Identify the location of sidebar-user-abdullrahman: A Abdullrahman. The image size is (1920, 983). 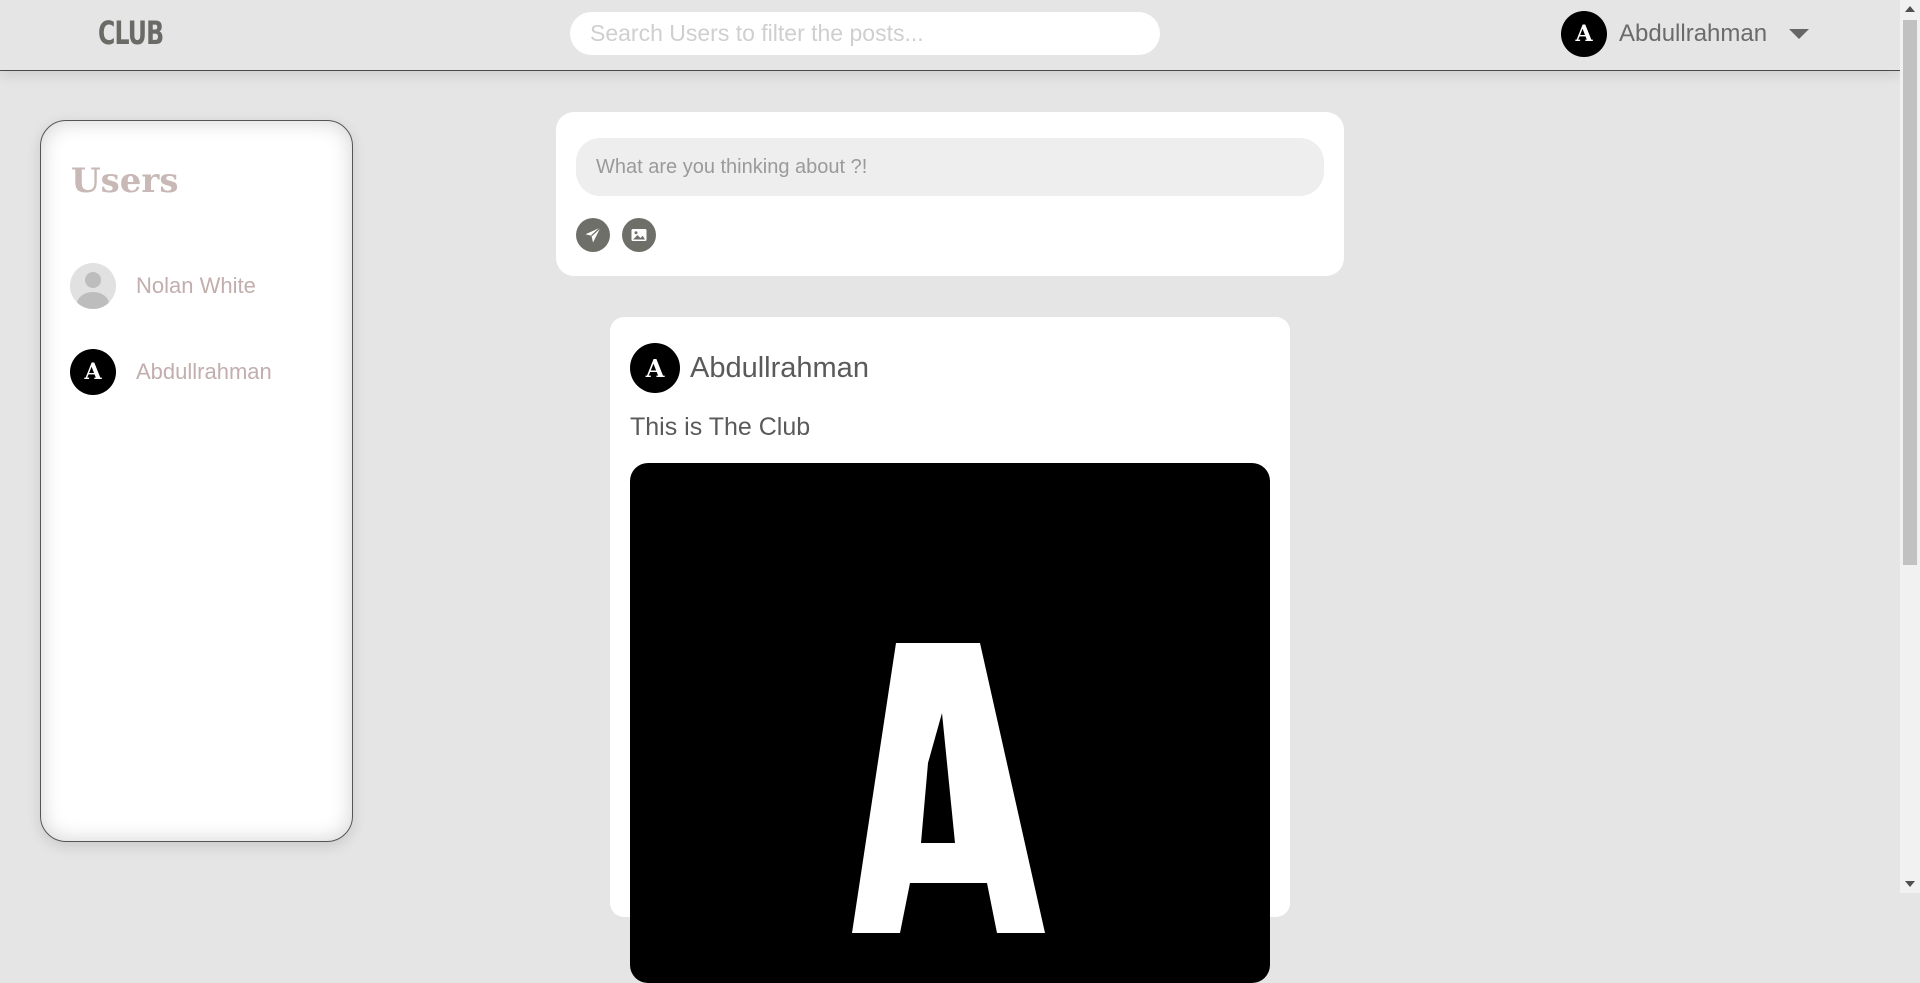
(171, 372).